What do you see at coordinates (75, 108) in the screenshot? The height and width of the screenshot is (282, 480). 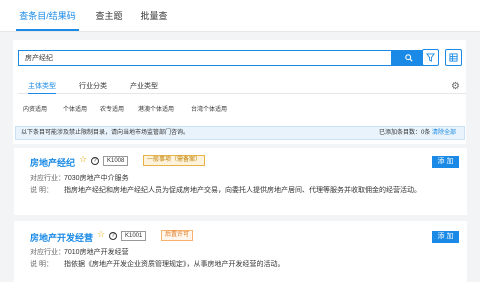 I see `option-individual: 个体适用` at bounding box center [75, 108].